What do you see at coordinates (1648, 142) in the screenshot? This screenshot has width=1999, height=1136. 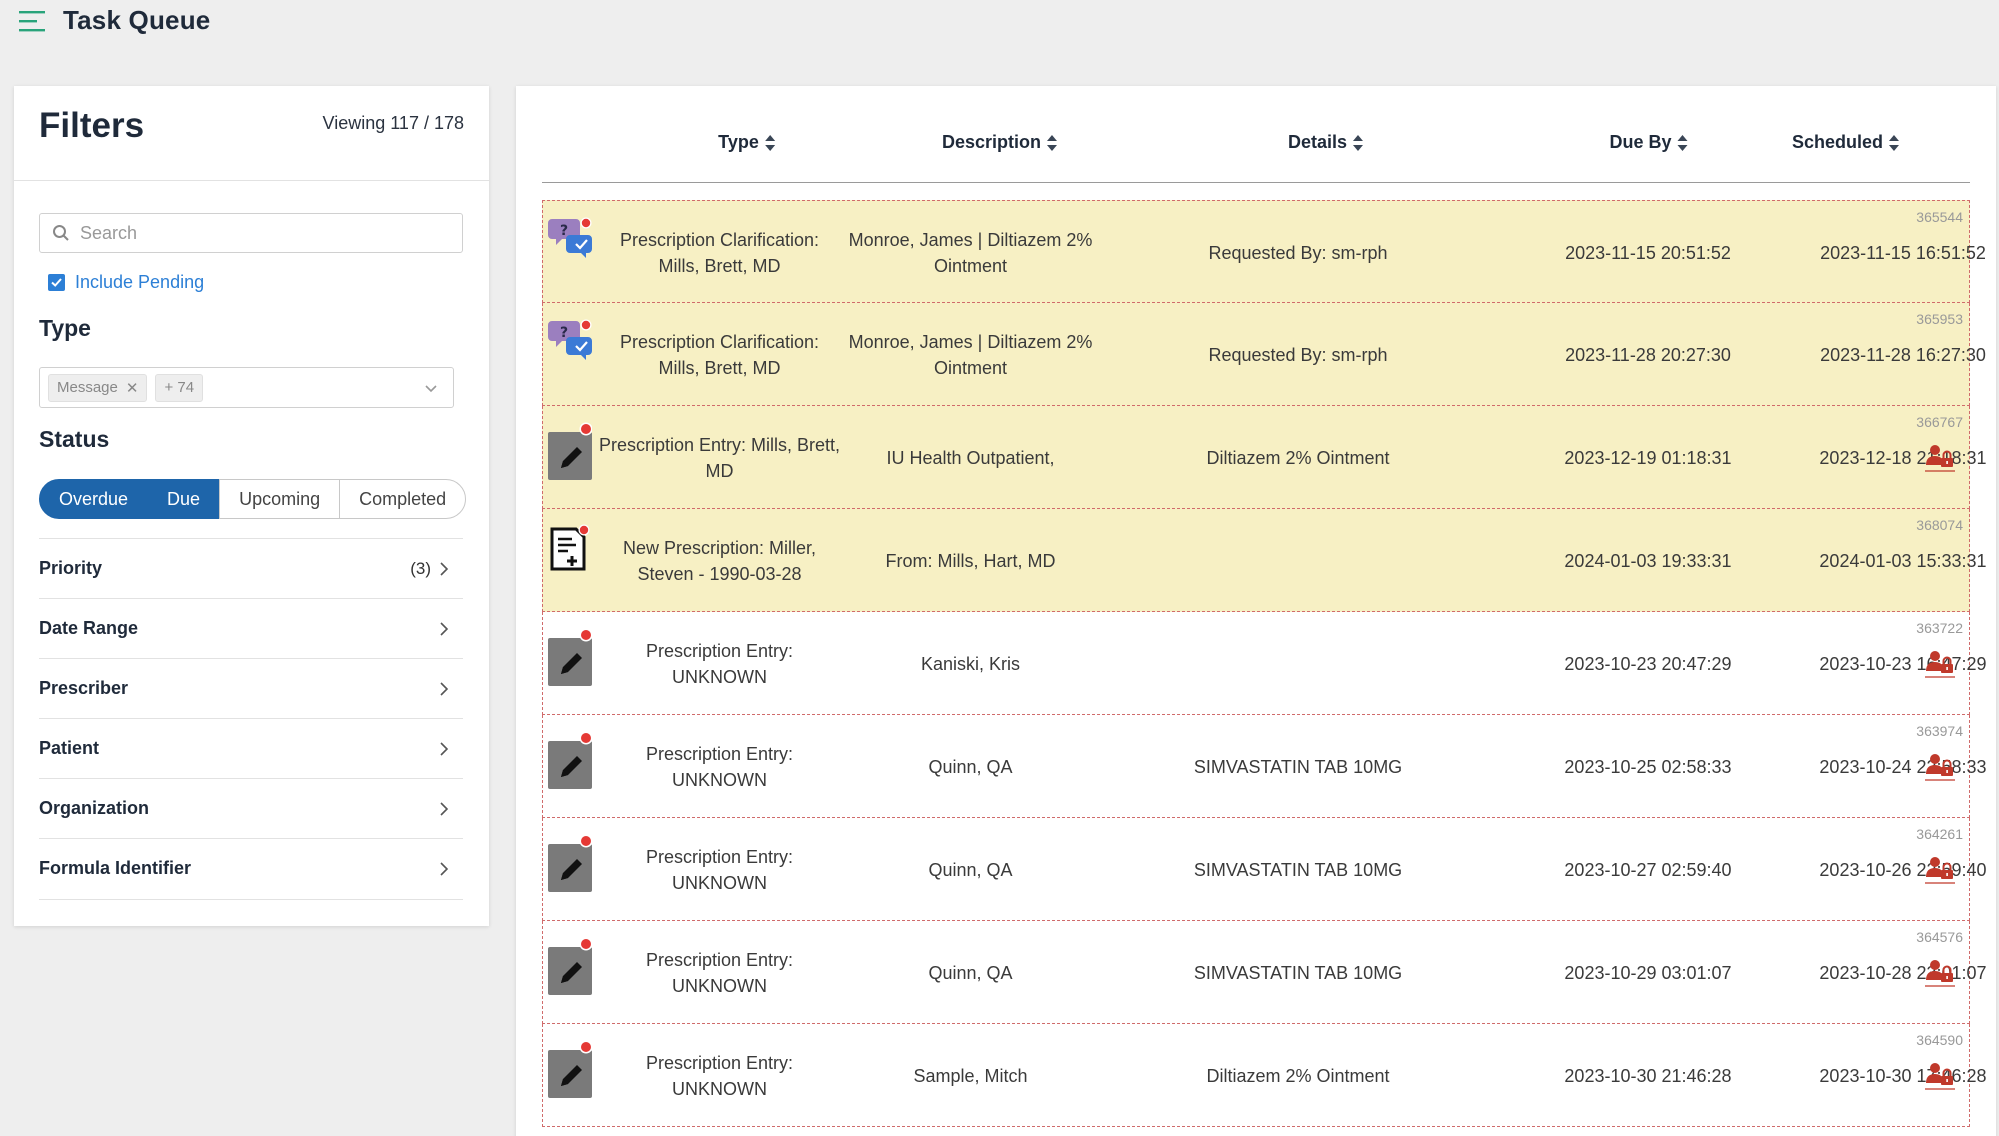 I see `column-header-due-by: Due By` at bounding box center [1648, 142].